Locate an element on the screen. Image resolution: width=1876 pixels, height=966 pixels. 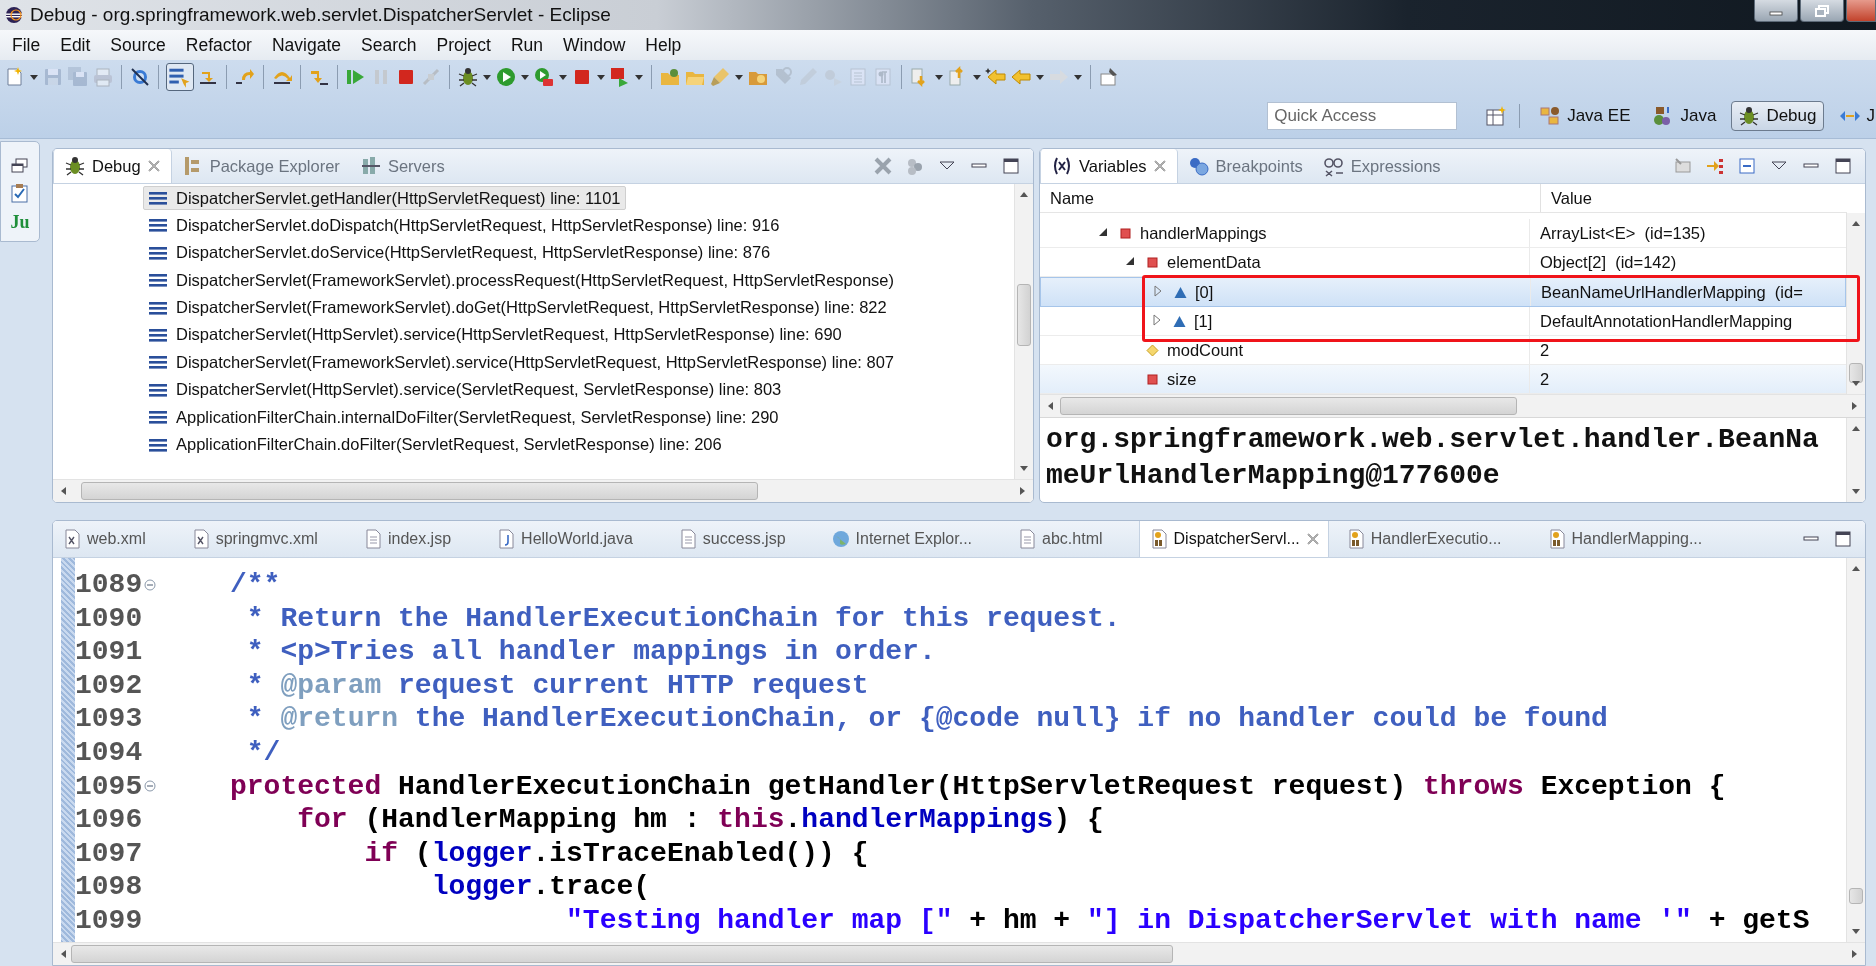
perspective-button: J is located at coordinates (1853, 116).